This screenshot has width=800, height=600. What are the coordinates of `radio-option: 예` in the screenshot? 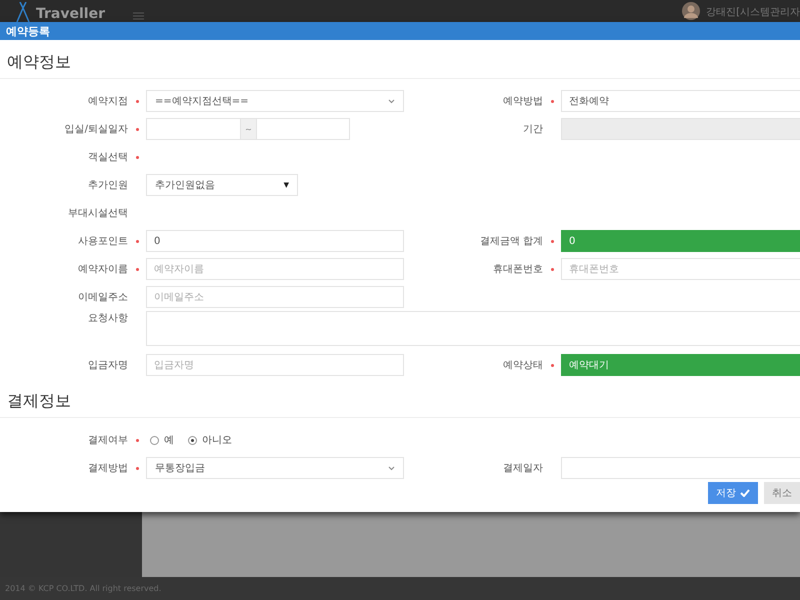 It's located at (162, 440).